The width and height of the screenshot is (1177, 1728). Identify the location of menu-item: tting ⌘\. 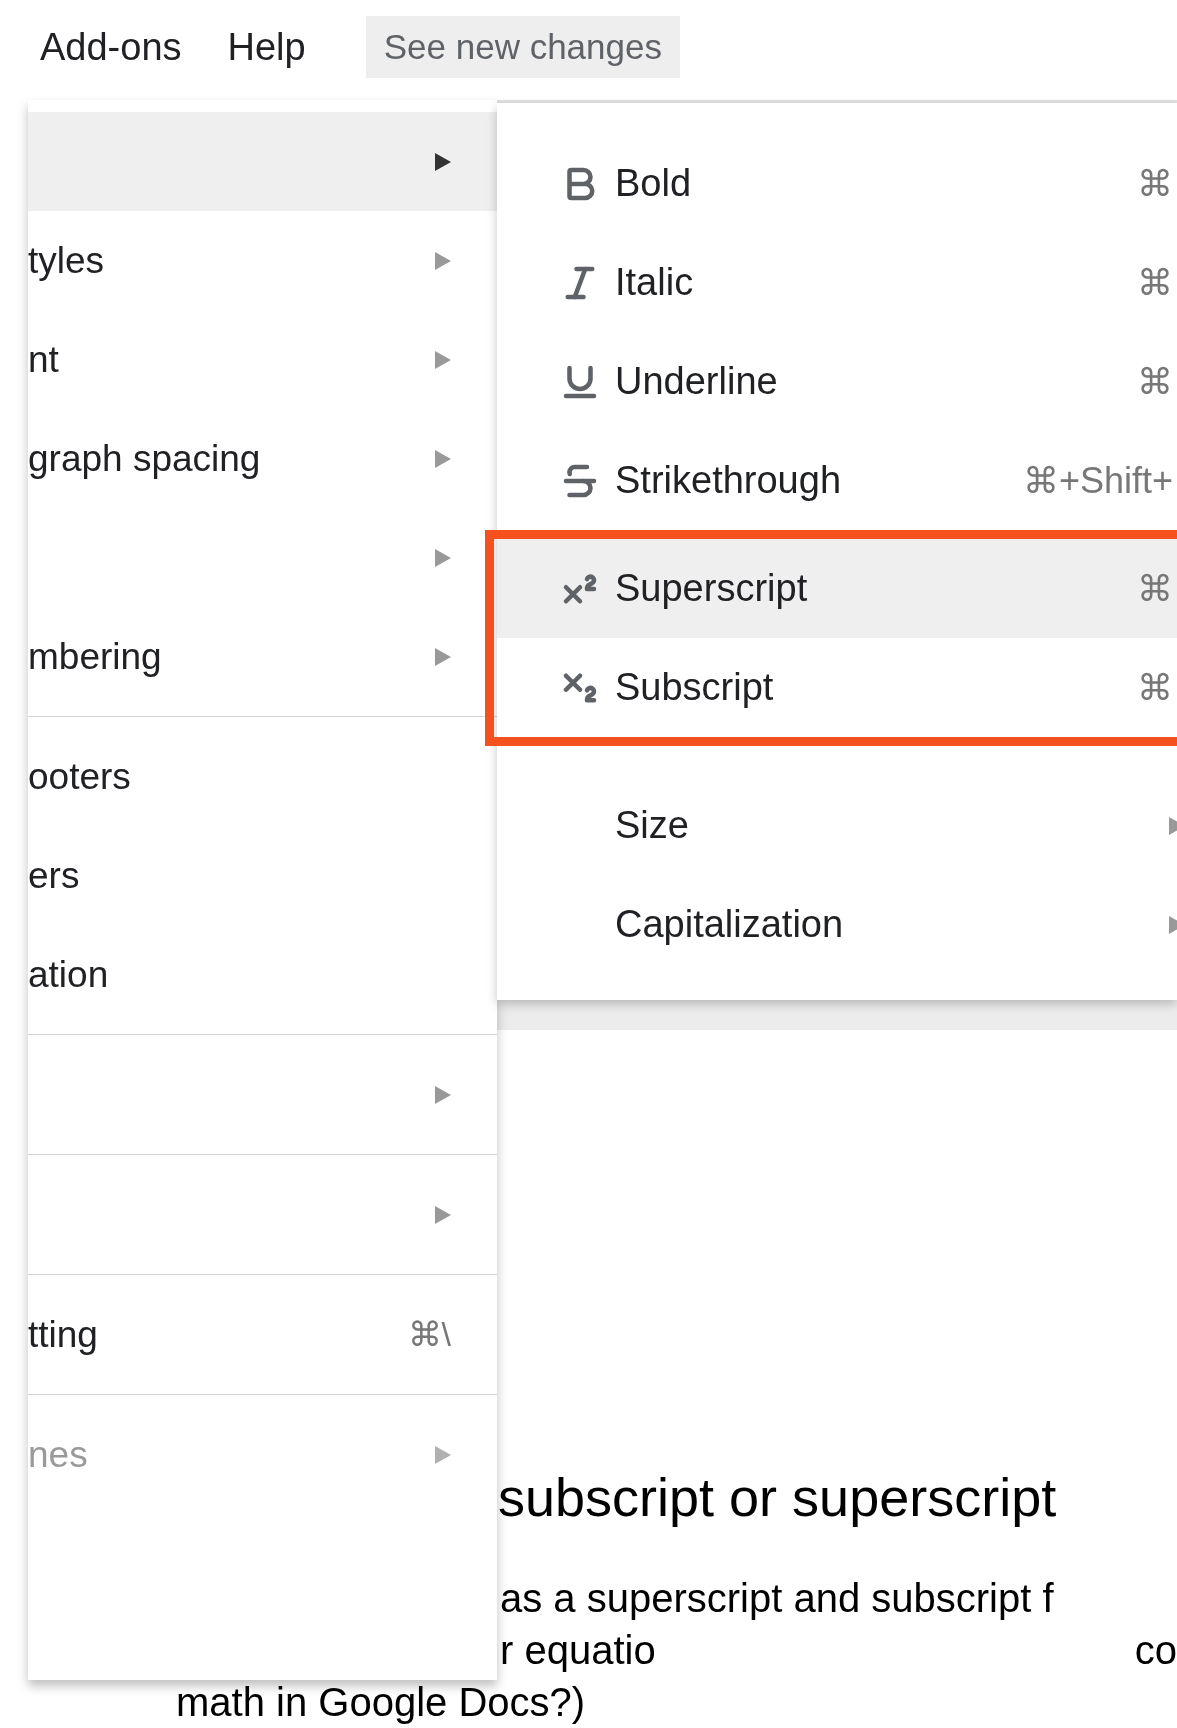
(262, 1334).